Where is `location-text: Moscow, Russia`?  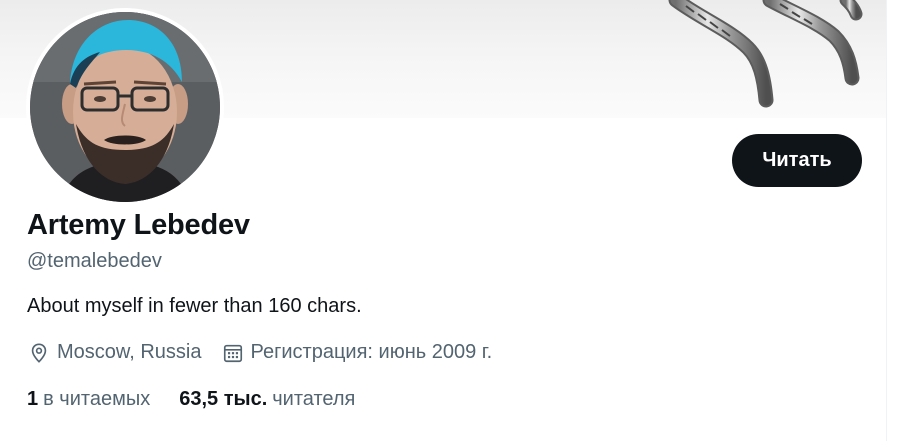
location-text: Moscow, Russia is located at coordinates (129, 352).